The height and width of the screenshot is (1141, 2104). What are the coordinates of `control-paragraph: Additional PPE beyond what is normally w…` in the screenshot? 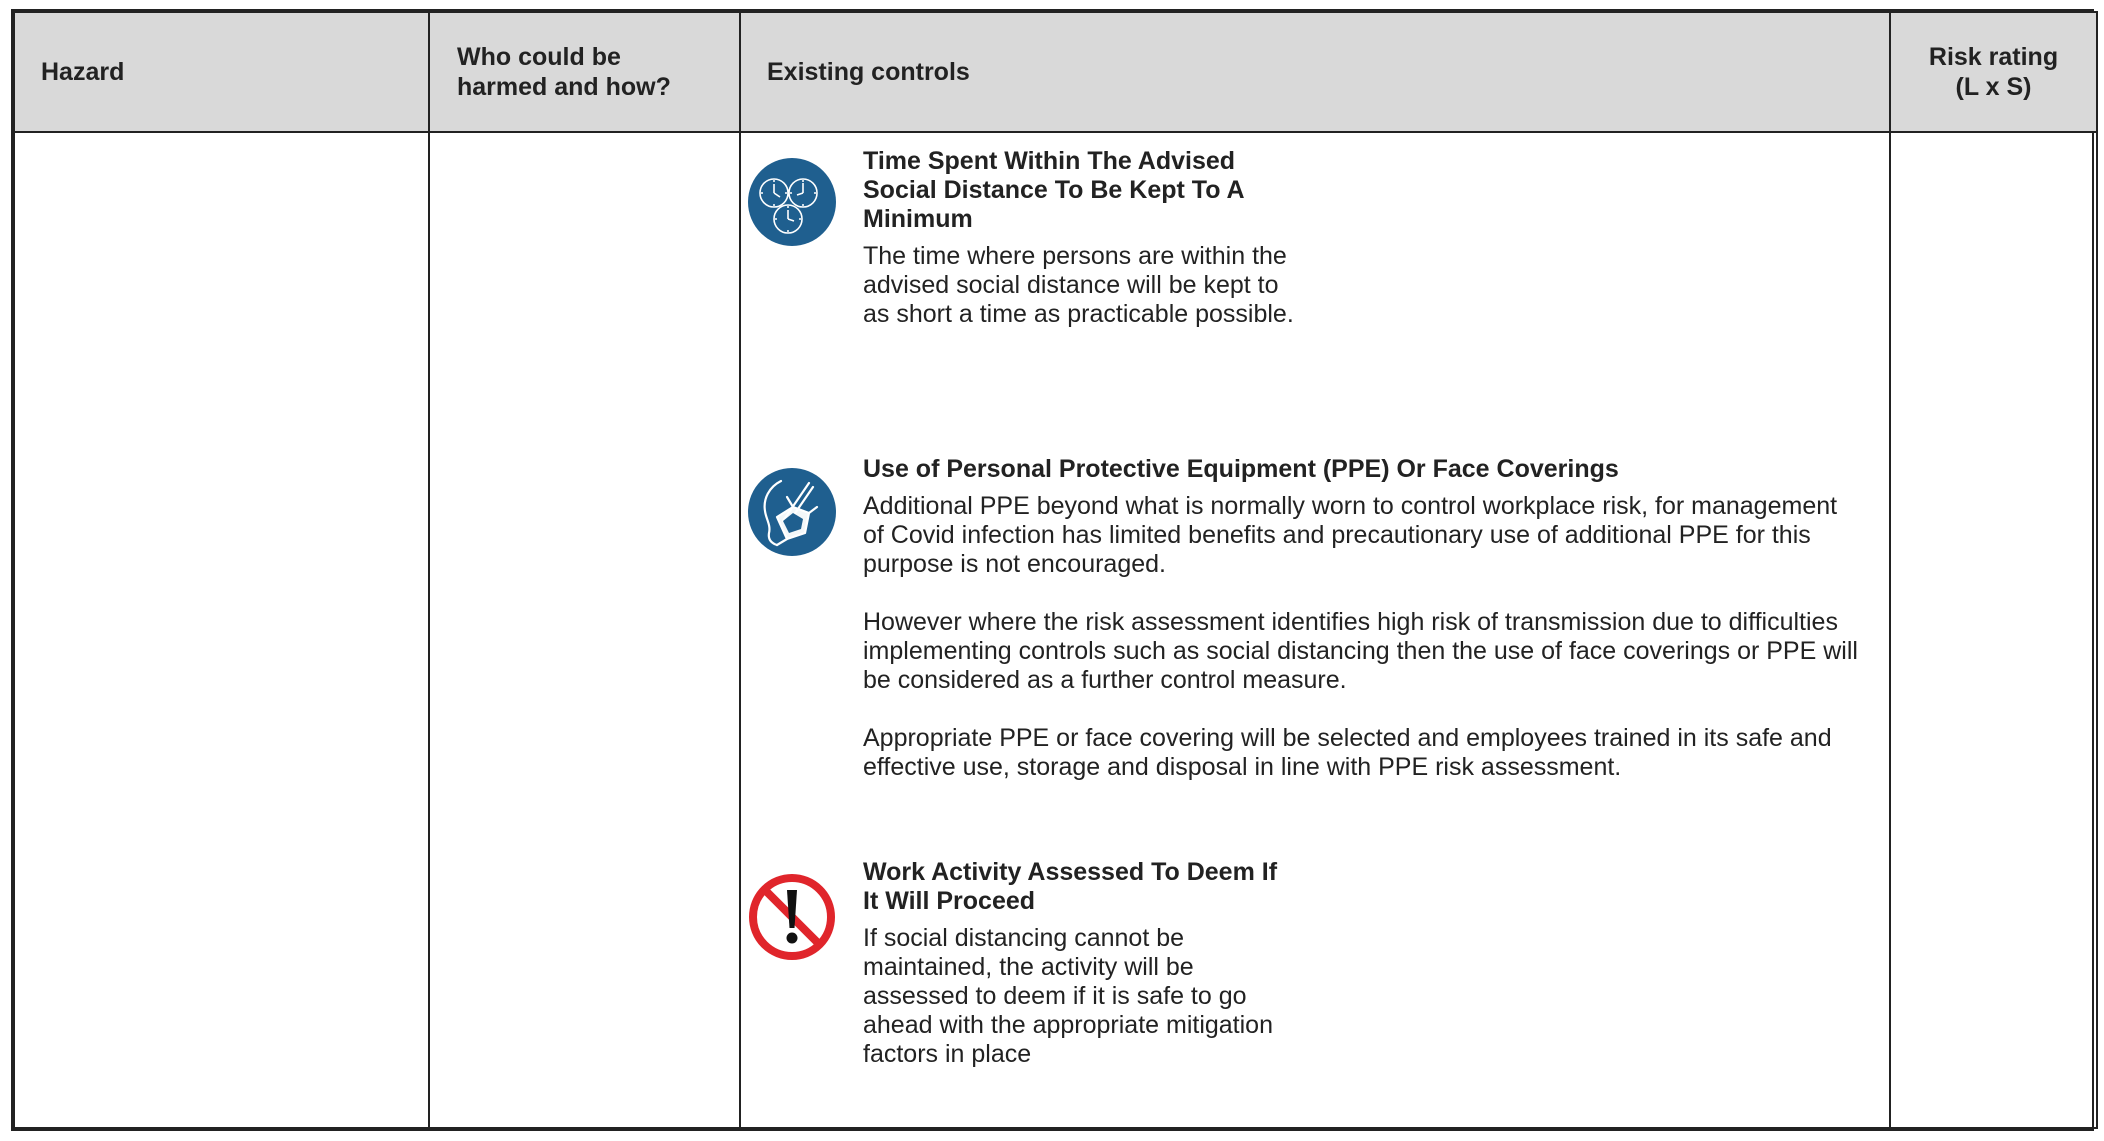 It's located at (1350, 535).